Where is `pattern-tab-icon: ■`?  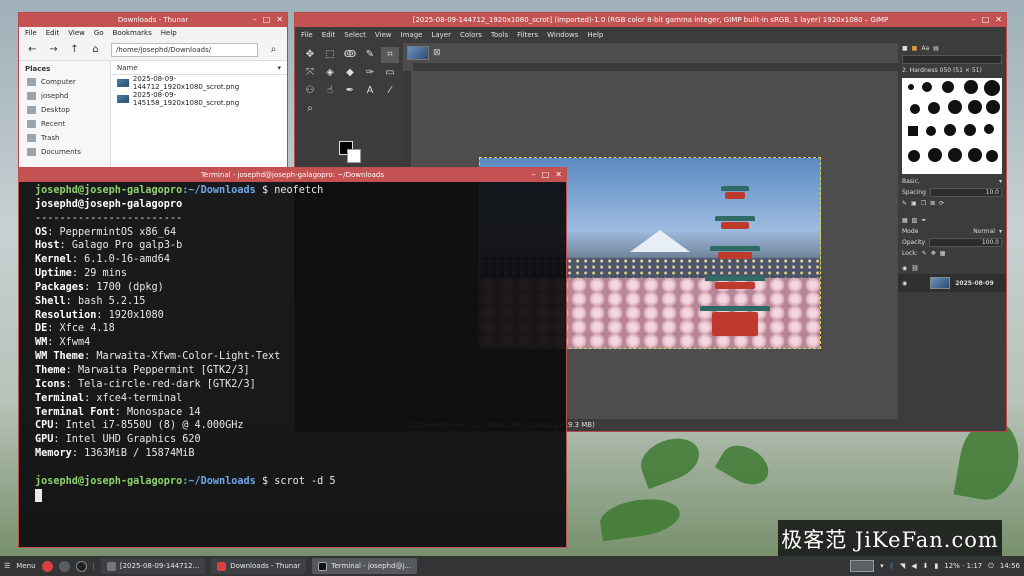
pattern-tab-icon: ■ is located at coordinates (915, 48).